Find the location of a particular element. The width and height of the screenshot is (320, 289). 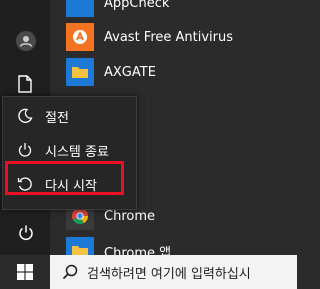

appcheck-icon is located at coordinates (80, 8).